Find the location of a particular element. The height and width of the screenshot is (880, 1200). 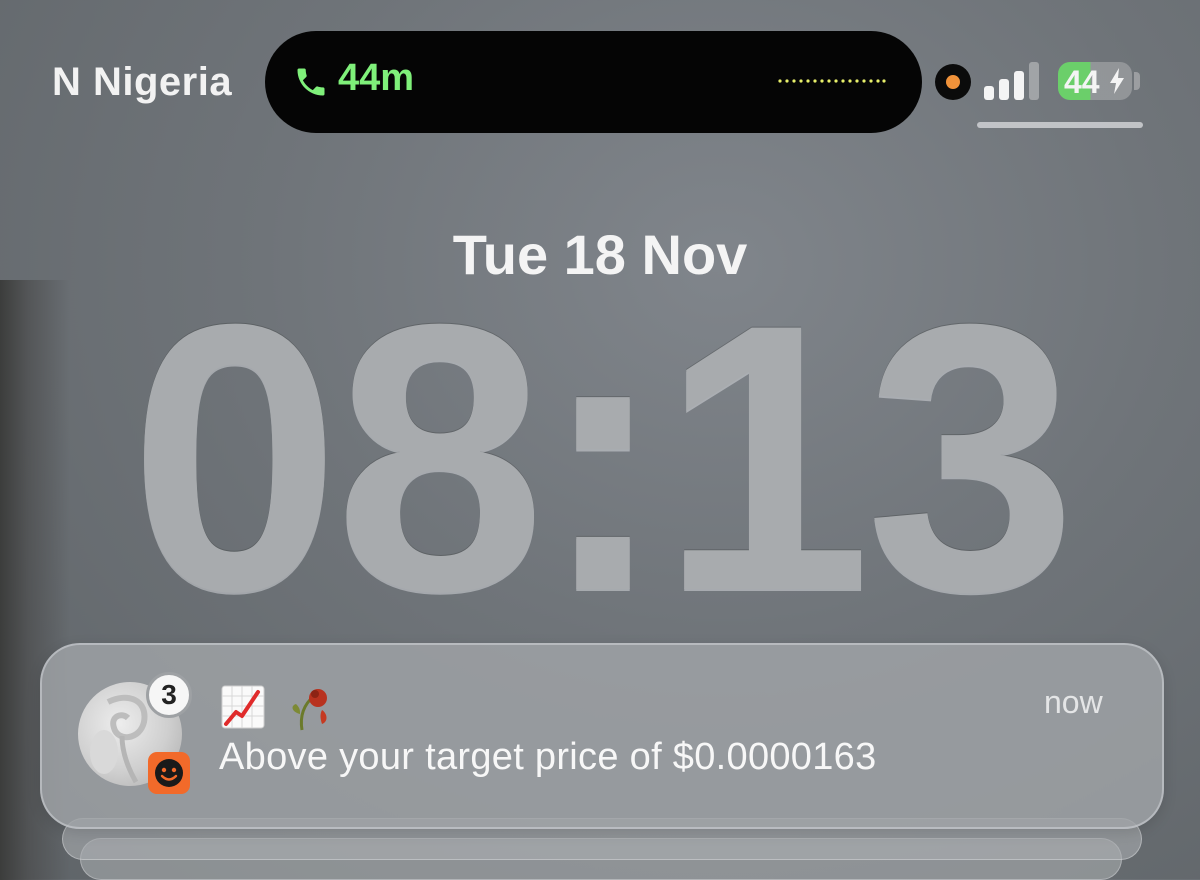

battery-indicator: 44 is located at coordinates (1095, 81).